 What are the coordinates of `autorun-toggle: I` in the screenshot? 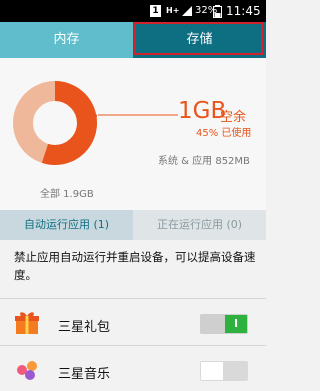 It's located at (224, 324).